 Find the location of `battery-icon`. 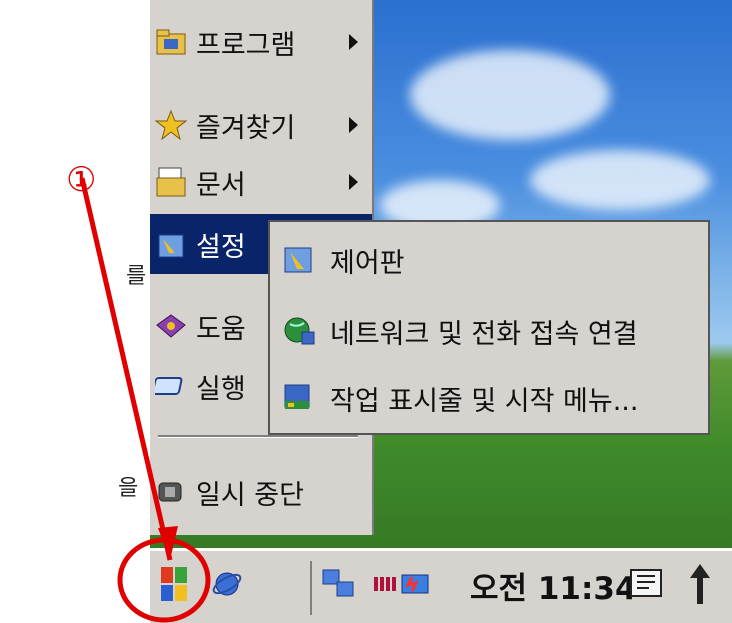

battery-icon is located at coordinates (404, 586).